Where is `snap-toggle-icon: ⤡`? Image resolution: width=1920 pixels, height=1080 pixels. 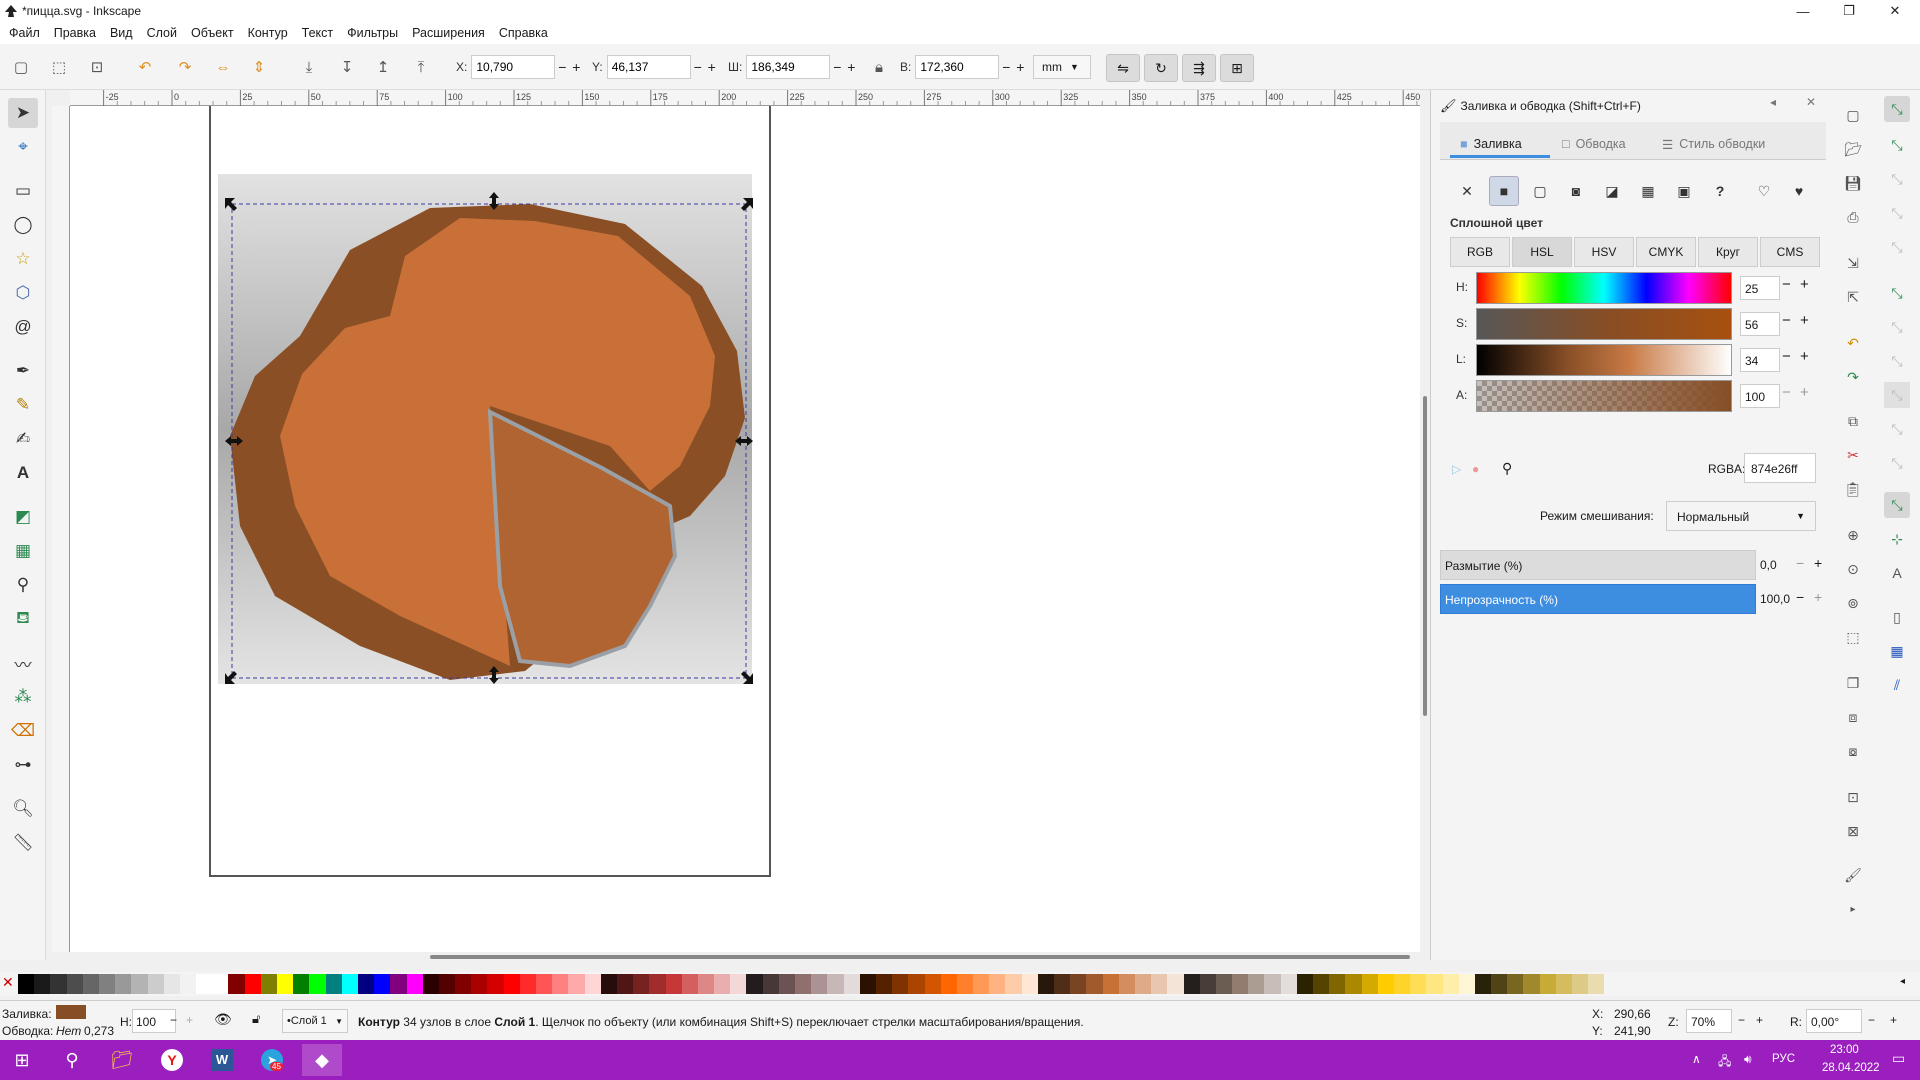 snap-toggle-icon: ⤡ is located at coordinates (1897, 109).